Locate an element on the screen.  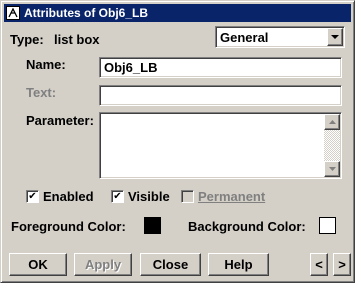
scrollbar-track is located at coordinates (332, 145).